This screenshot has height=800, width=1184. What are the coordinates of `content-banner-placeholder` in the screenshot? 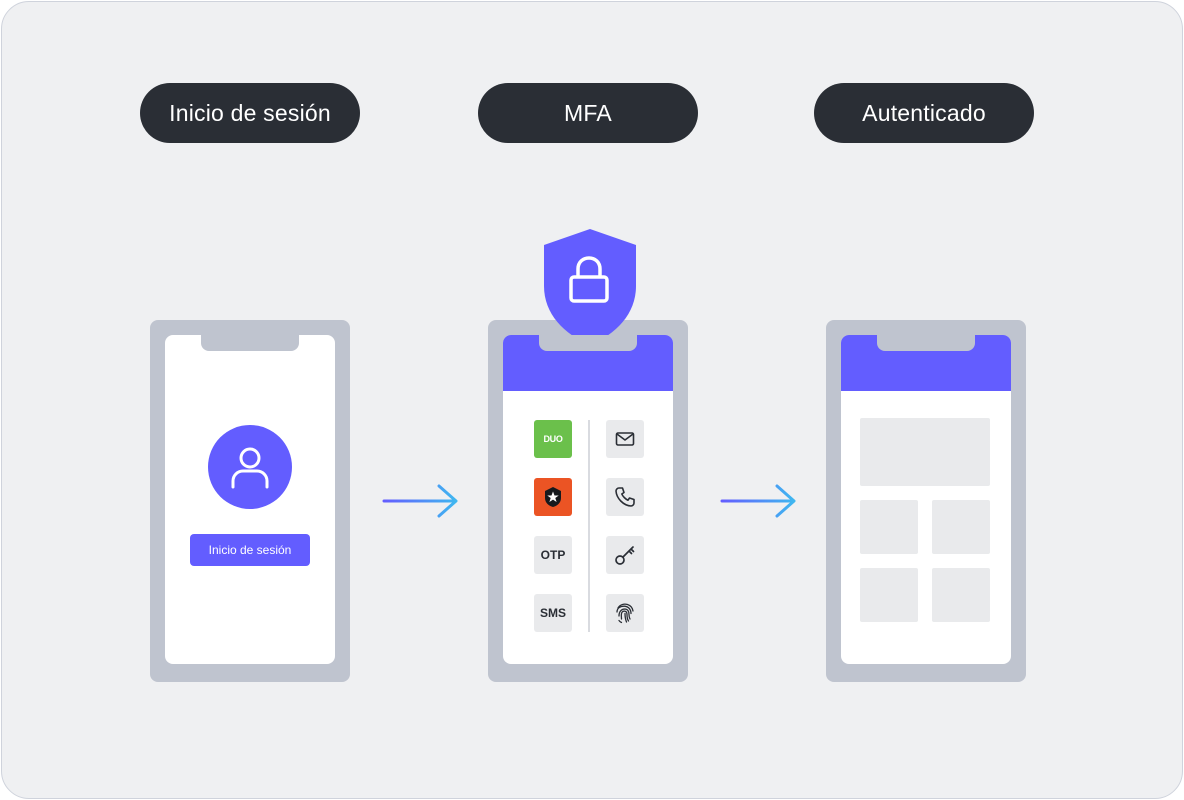 It's located at (925, 452).